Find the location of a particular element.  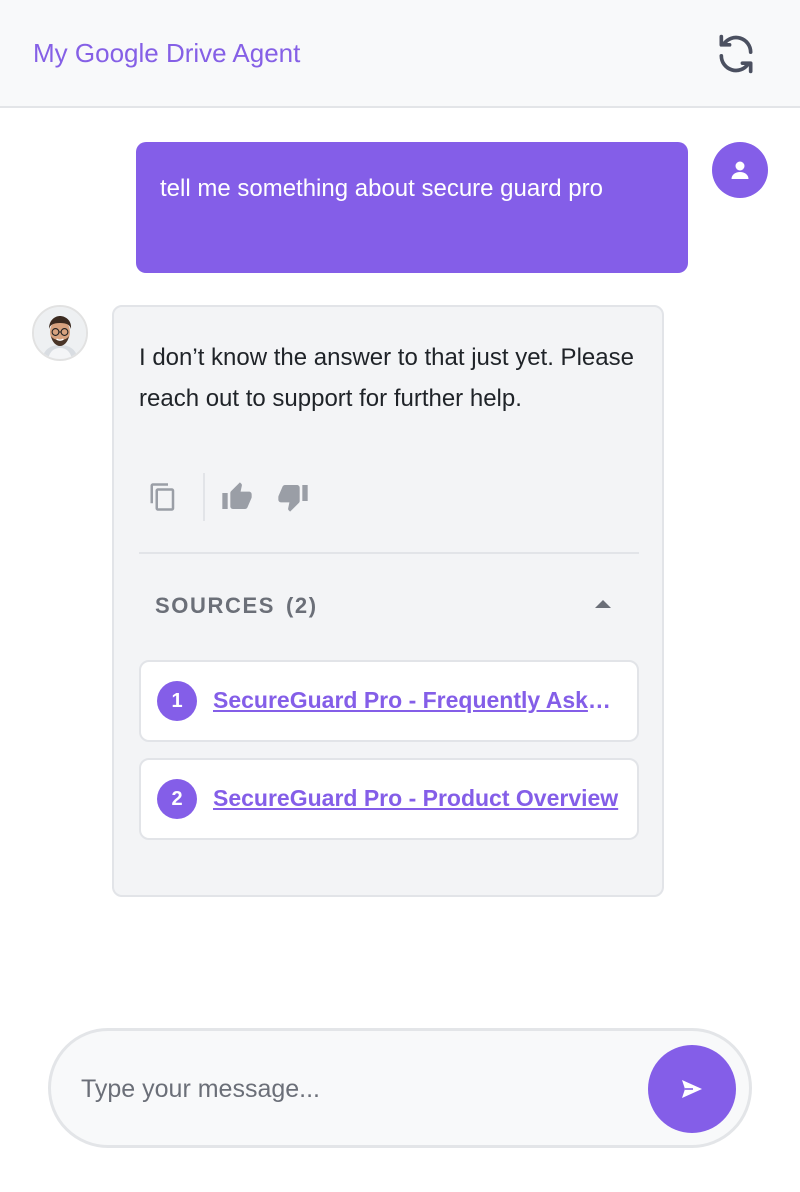

send-button is located at coordinates (692, 1089).